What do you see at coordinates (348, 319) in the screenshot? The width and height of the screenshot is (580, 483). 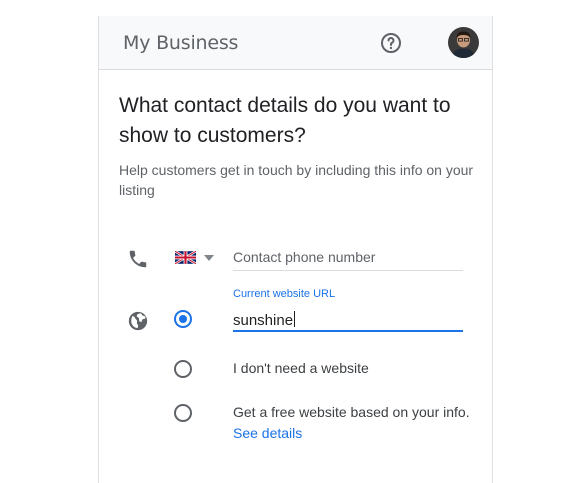 I see `website-url-input: sunshine` at bounding box center [348, 319].